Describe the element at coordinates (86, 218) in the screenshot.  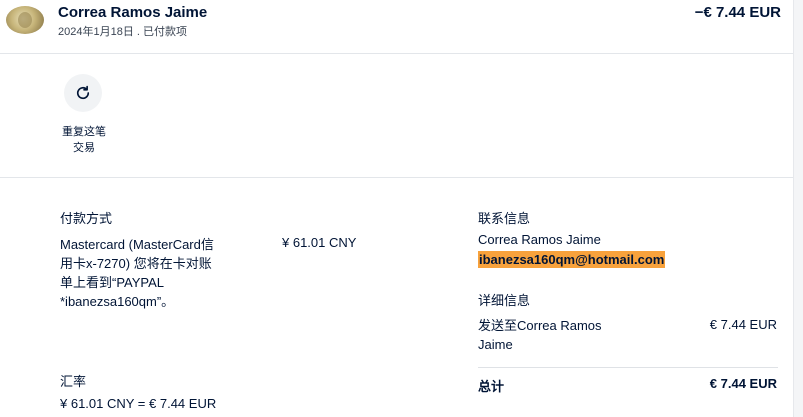
I see `payment-method-title: 付款方式` at that location.